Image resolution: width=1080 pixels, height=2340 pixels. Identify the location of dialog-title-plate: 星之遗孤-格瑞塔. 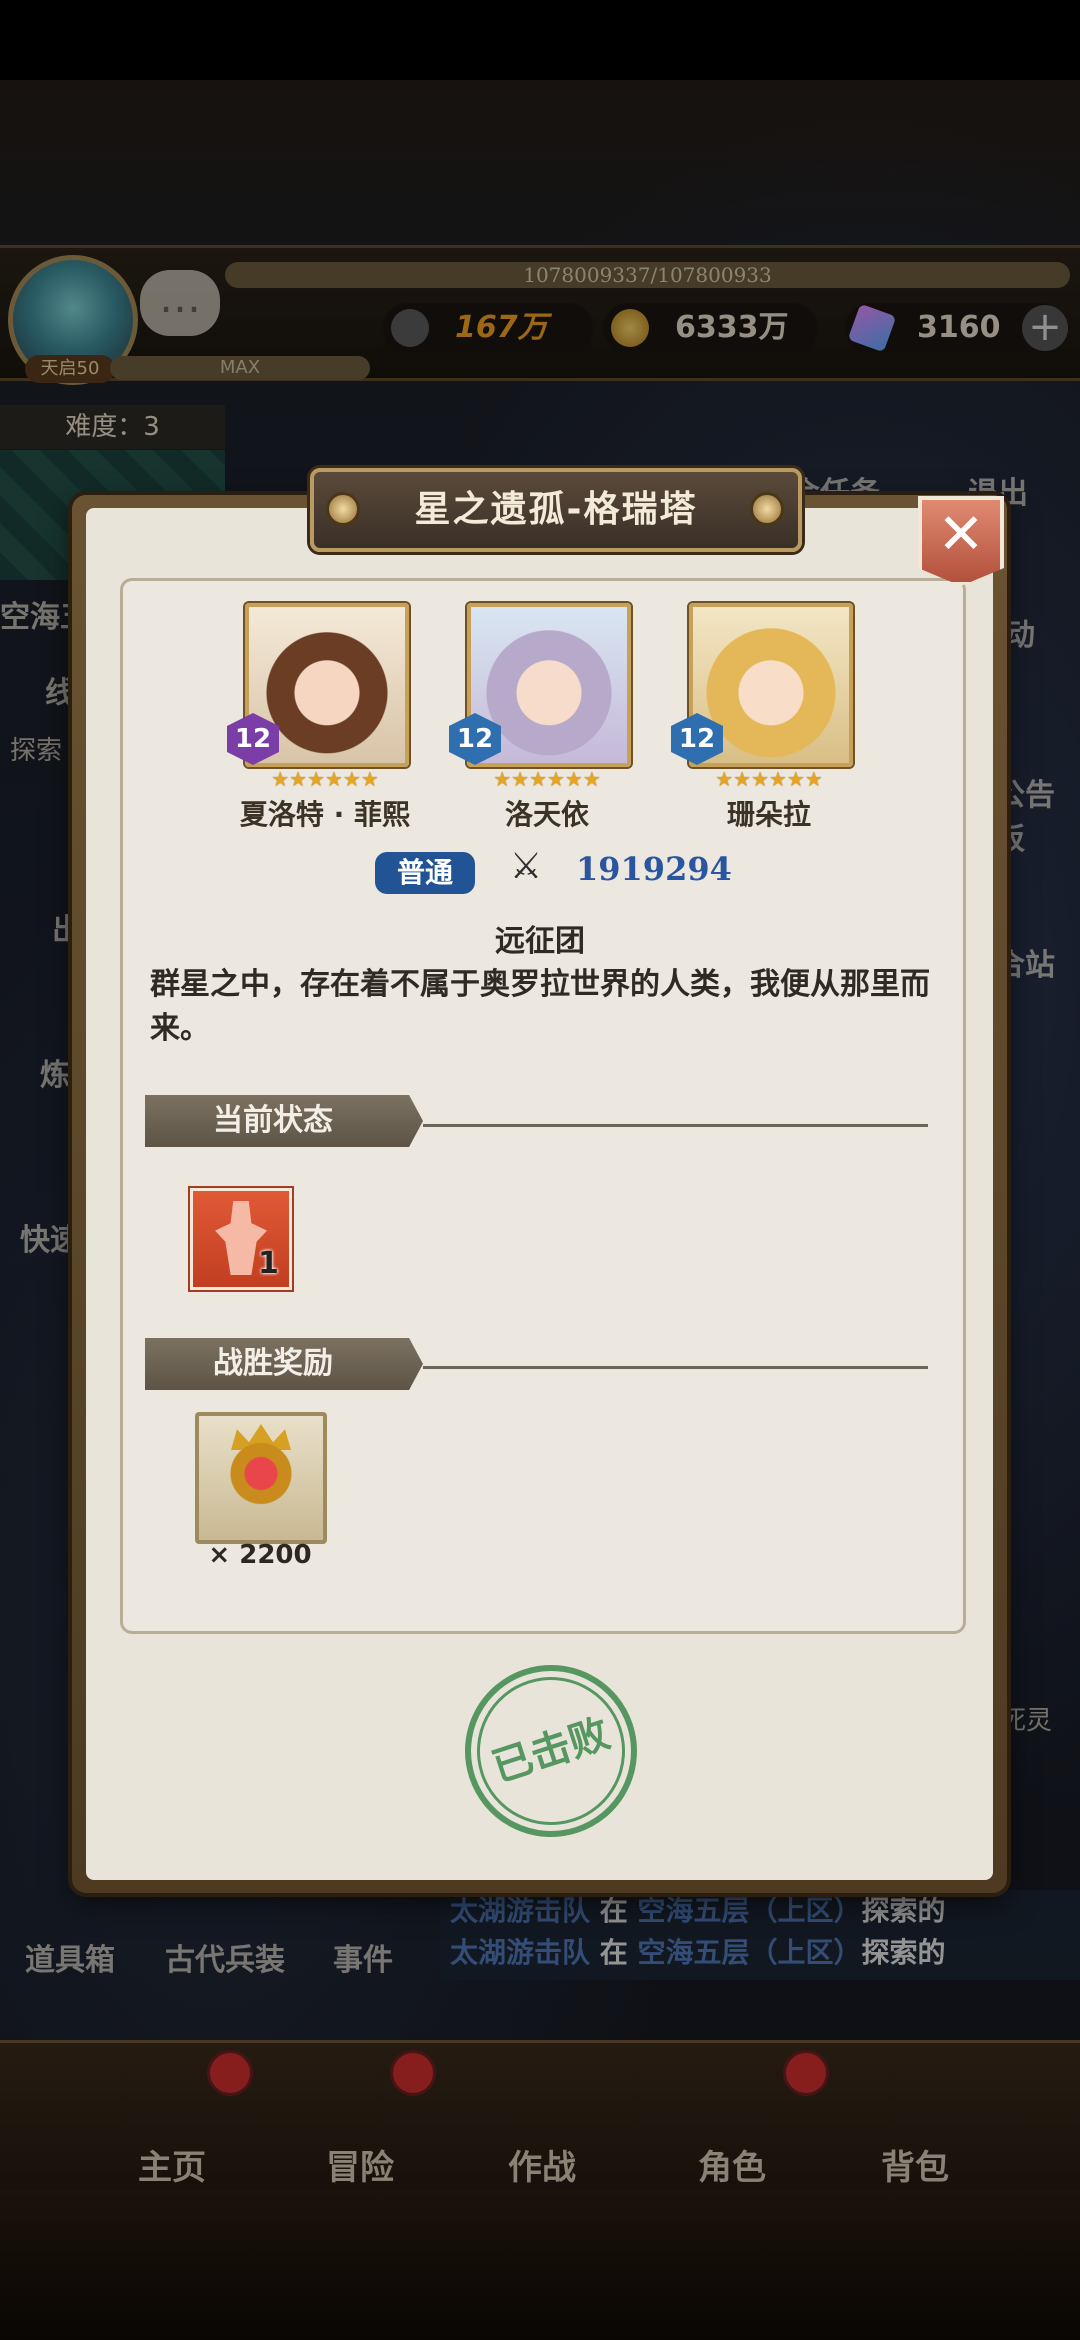
(556, 510).